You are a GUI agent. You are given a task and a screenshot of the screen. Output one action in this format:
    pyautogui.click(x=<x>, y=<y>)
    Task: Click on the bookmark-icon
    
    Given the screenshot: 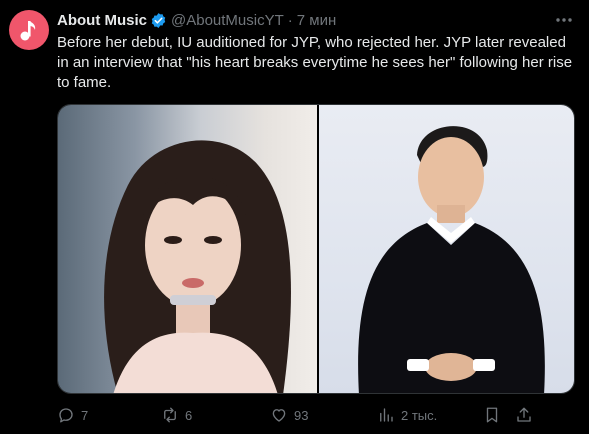 What is the action you would take?
    pyautogui.click(x=492, y=415)
    